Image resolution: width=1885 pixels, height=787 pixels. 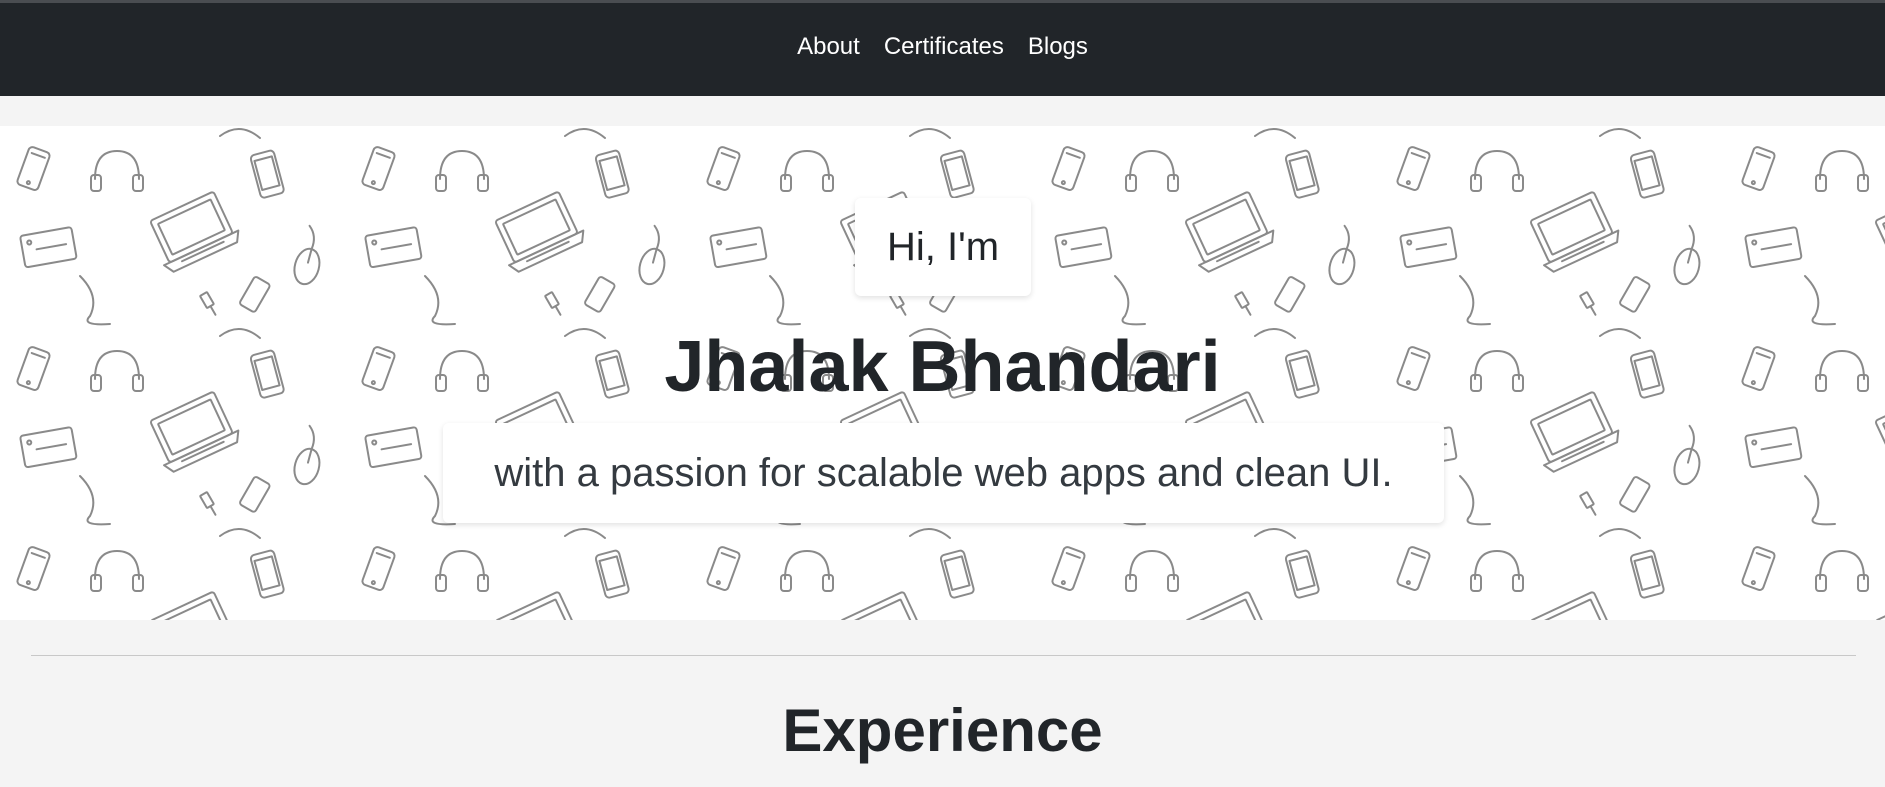 What do you see at coordinates (1058, 47) in the screenshot?
I see `nav-link-blogs: Blogs` at bounding box center [1058, 47].